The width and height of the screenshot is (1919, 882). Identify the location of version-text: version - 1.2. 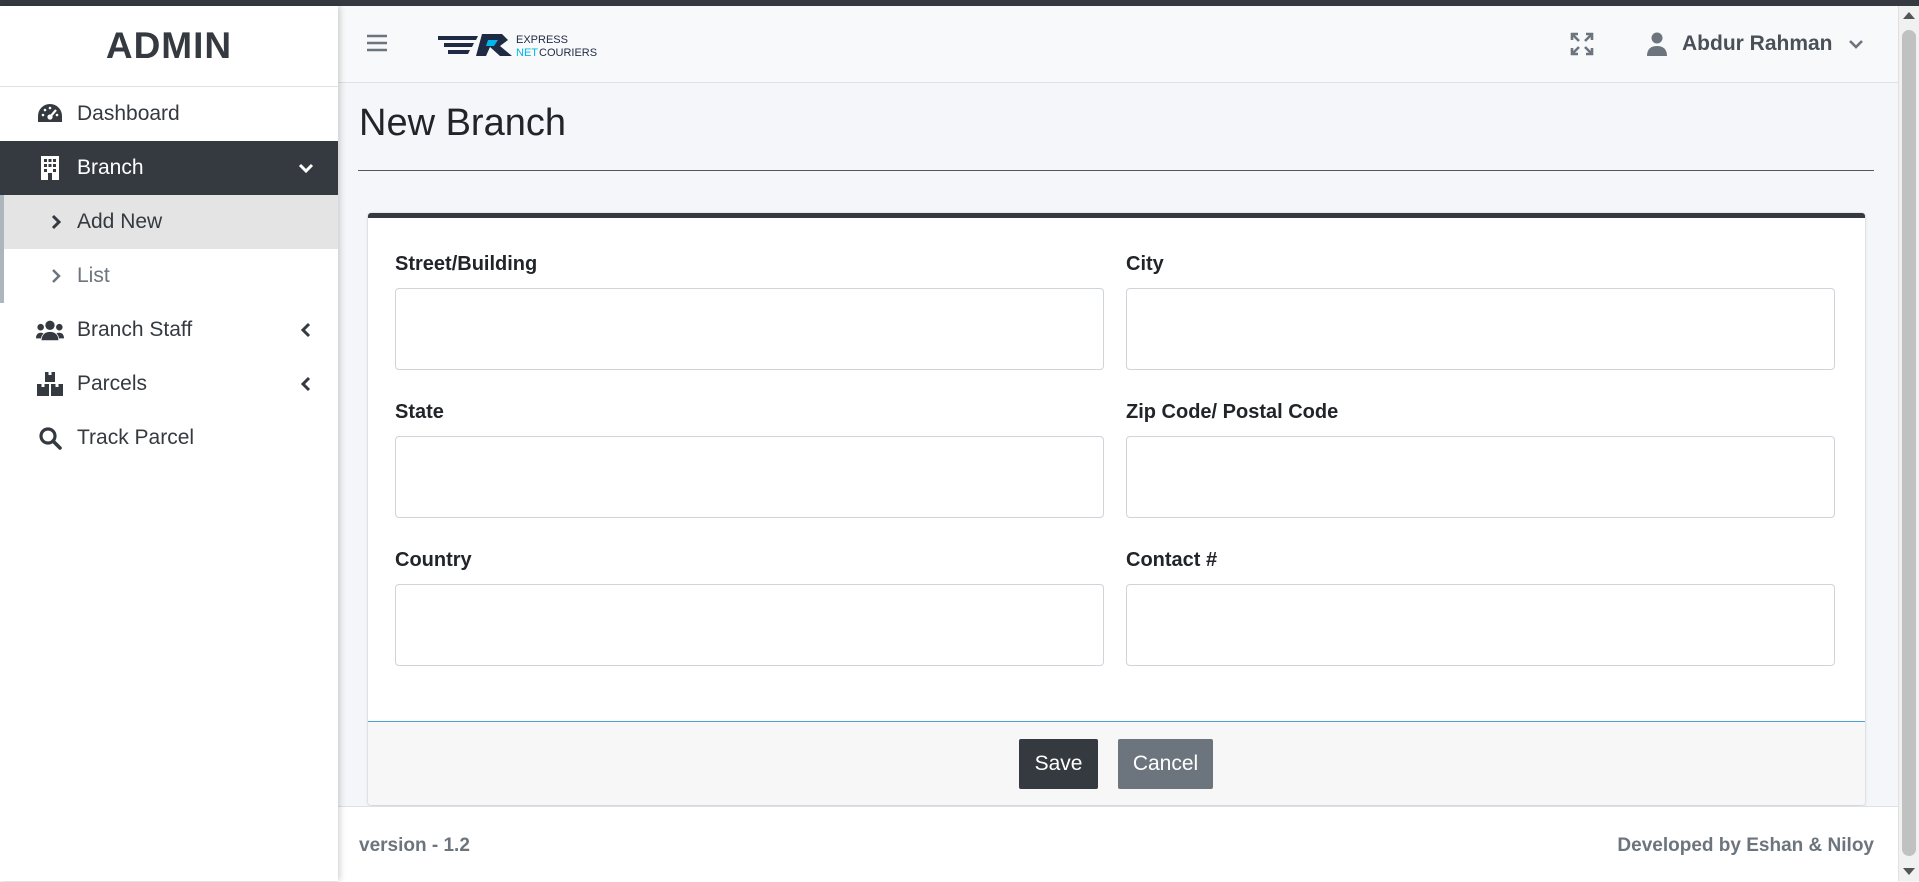
(414, 845).